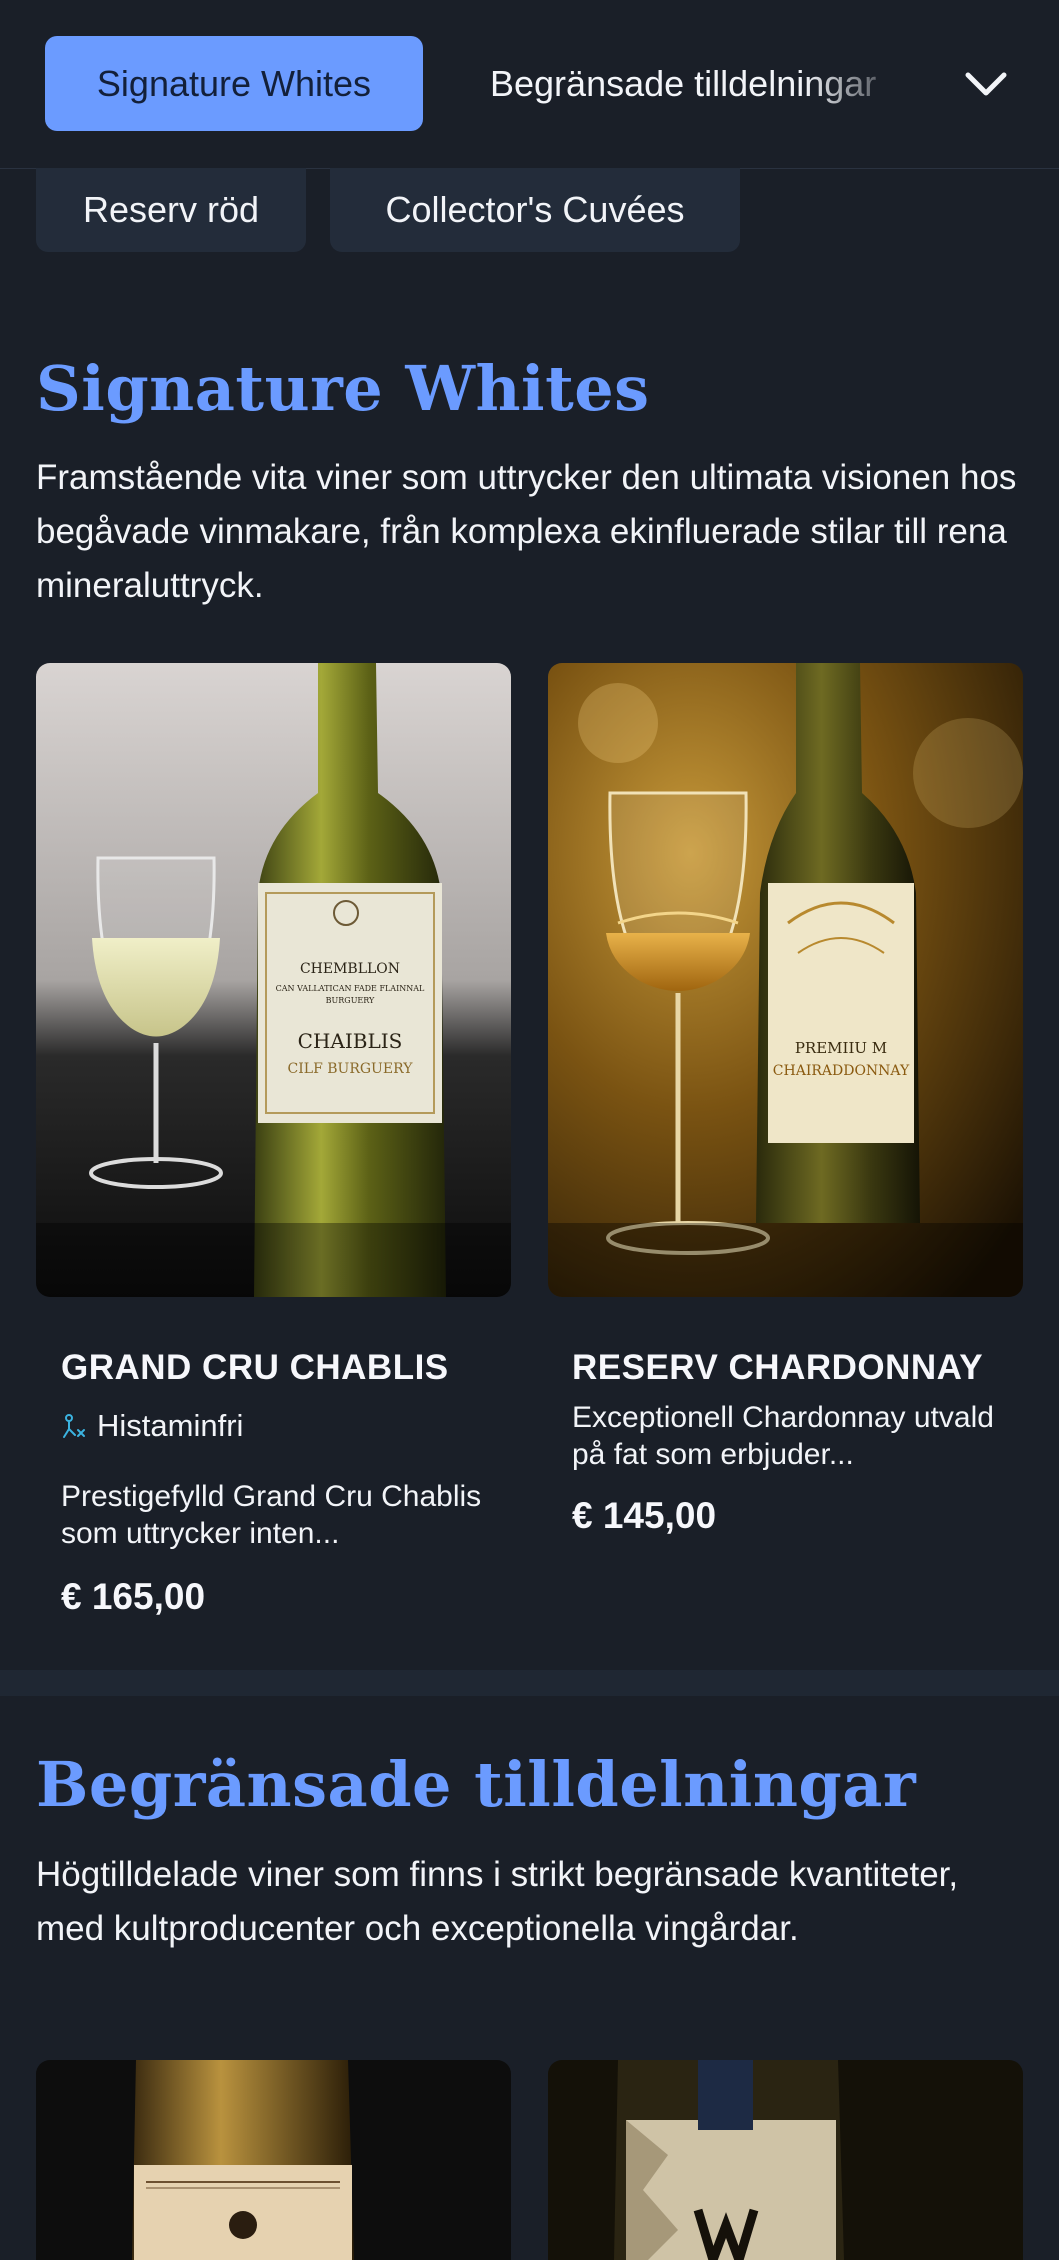 The width and height of the screenshot is (1059, 2260). I want to click on section-divider, so click(529, 1683).